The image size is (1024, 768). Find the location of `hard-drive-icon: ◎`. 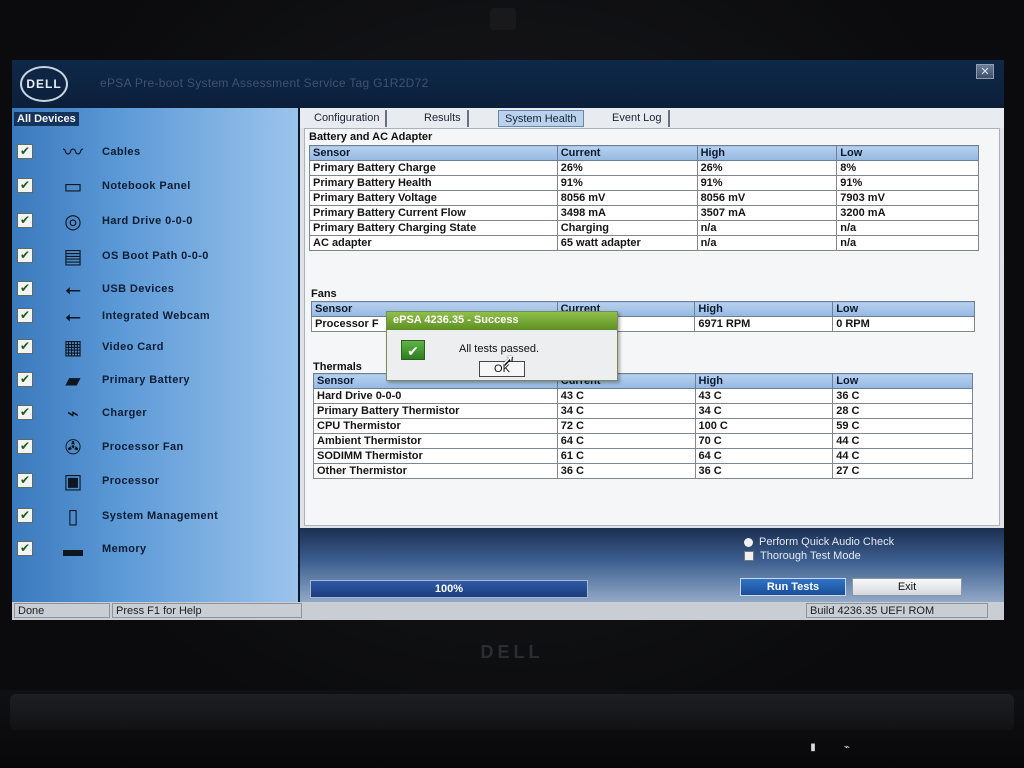

hard-drive-icon: ◎ is located at coordinates (73, 222).